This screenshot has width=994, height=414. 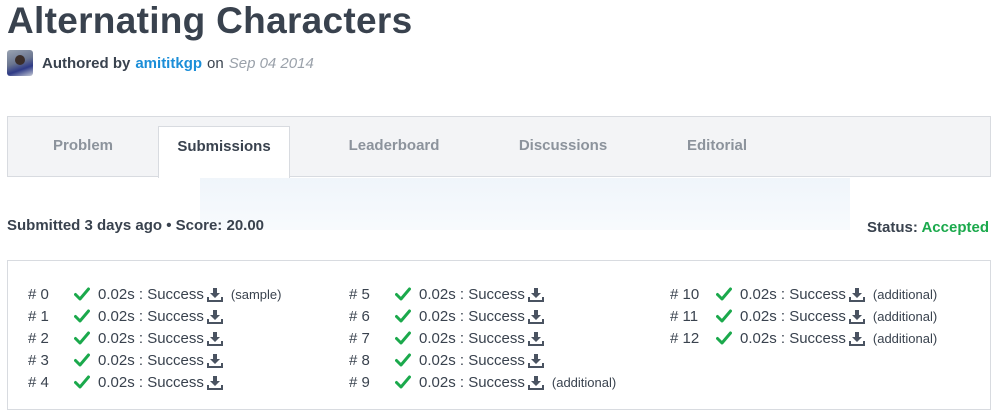 What do you see at coordinates (215, 63) in the screenshot?
I see `author-on: on` at bounding box center [215, 63].